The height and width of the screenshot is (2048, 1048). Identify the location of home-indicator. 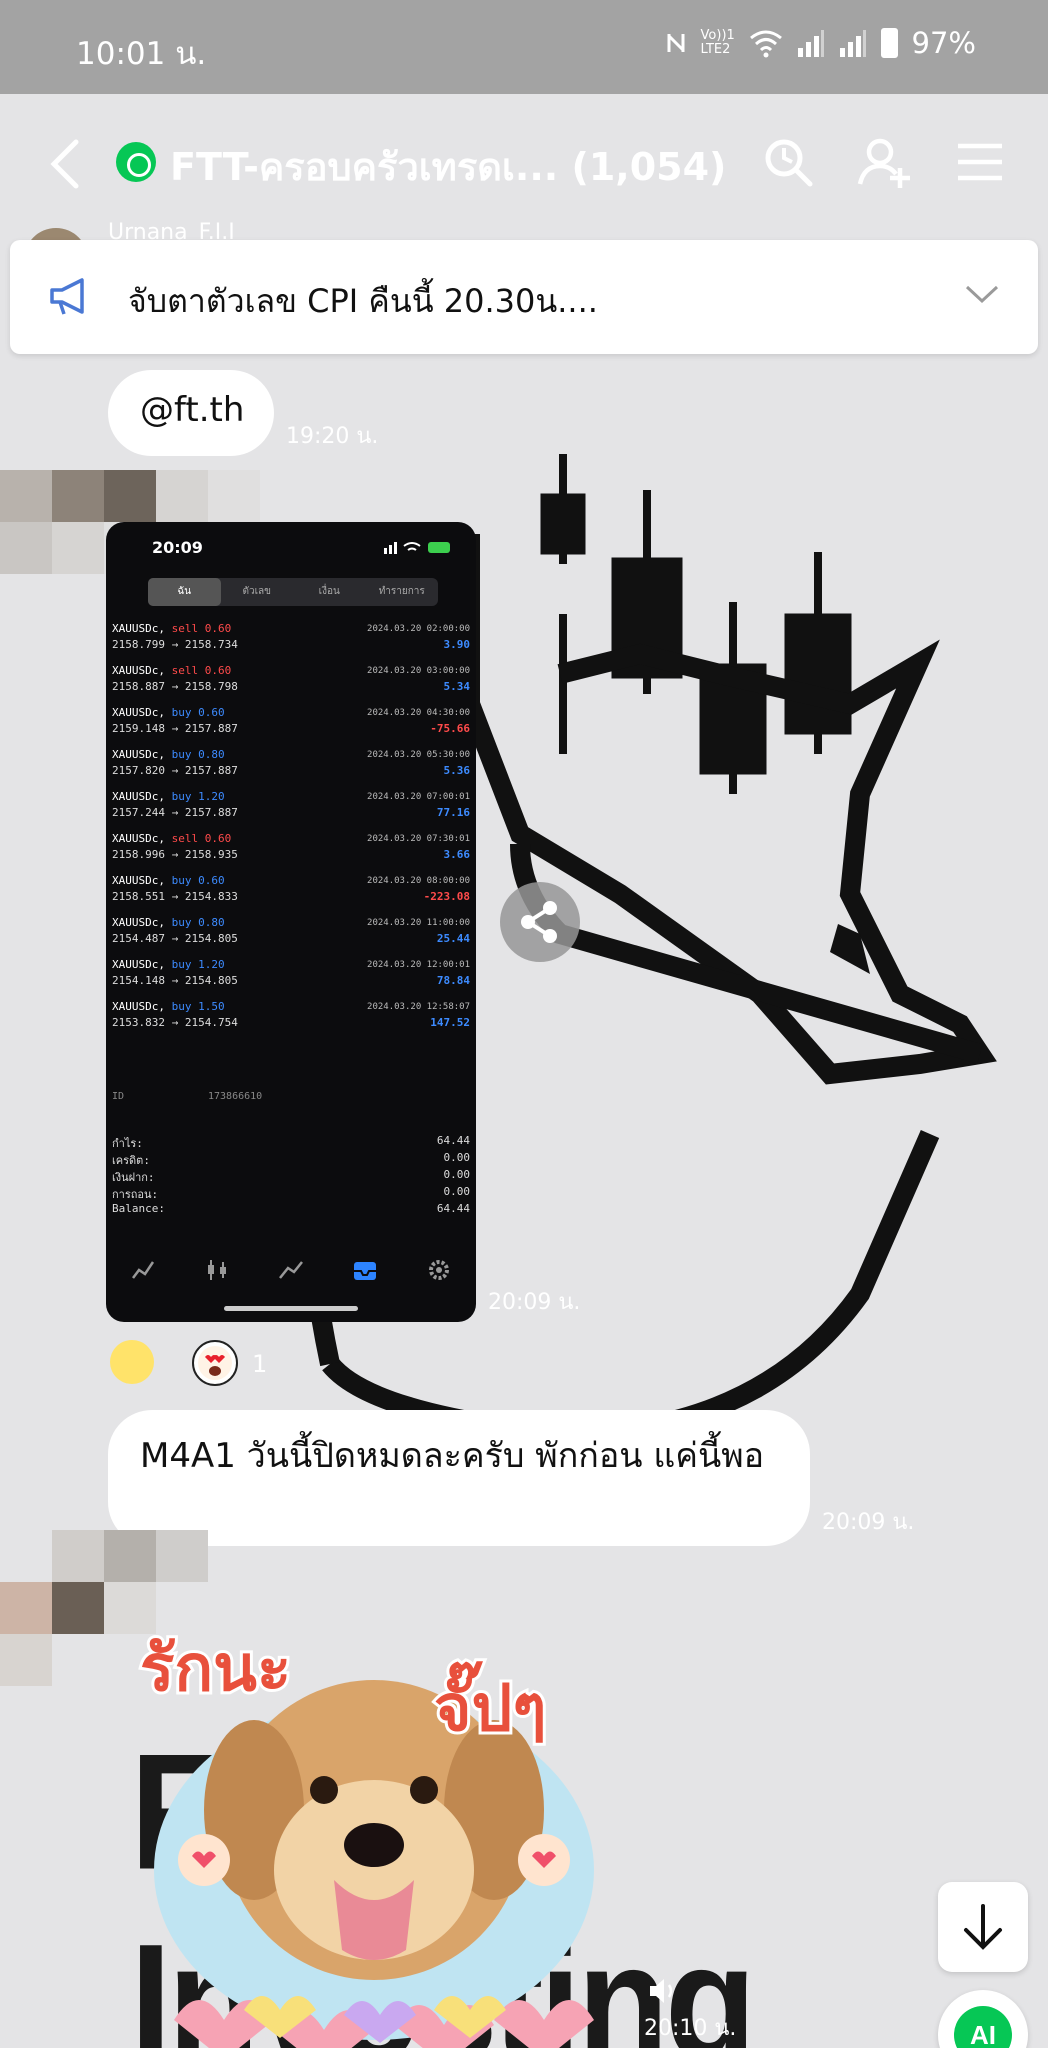
(291, 1308).